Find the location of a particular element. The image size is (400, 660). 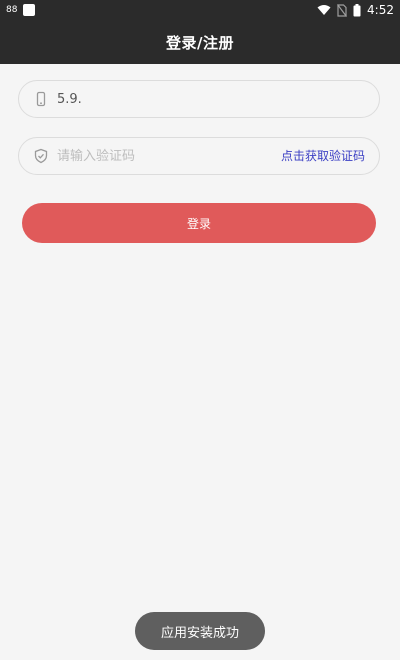

no-sim-icon is located at coordinates (342, 10).